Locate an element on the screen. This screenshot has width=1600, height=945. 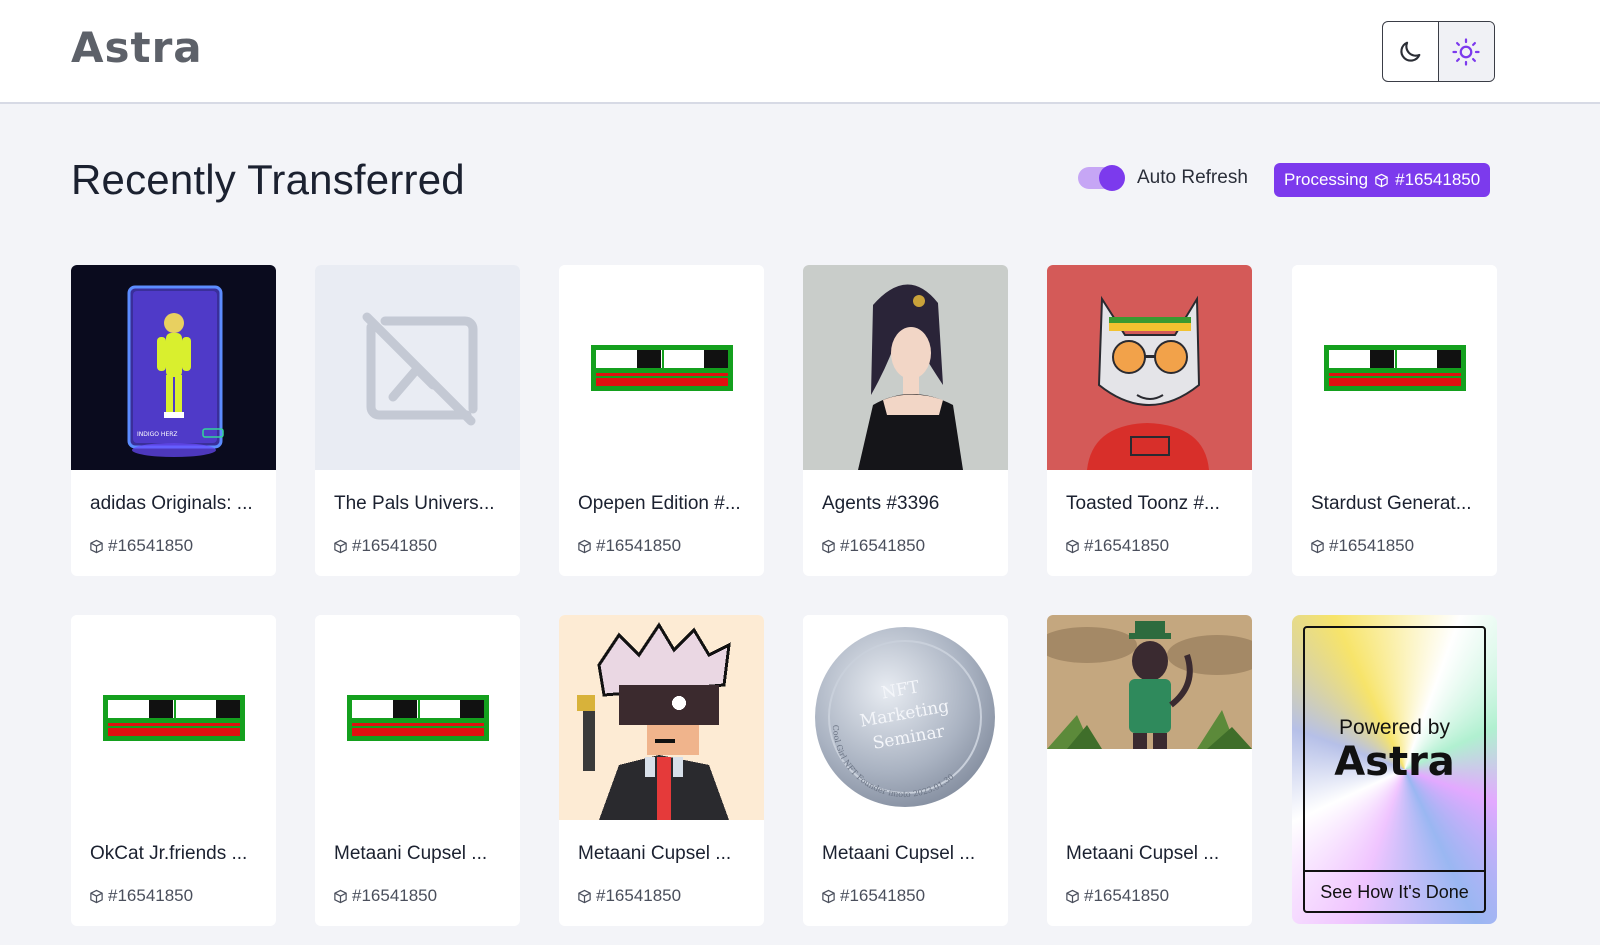
processing-label: Processing is located at coordinates (1326, 179).